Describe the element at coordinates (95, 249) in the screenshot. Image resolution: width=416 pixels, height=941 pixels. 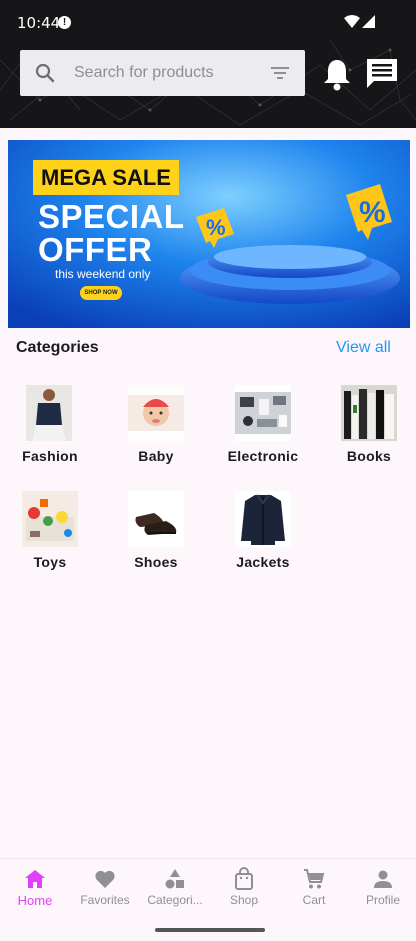
I see `banner-title-line2: OFFER` at that location.